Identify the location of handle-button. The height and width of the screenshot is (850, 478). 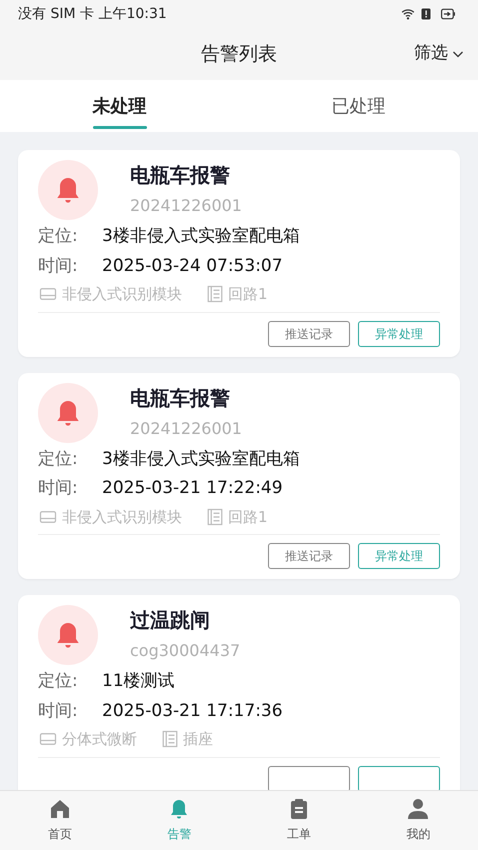
(399, 779).